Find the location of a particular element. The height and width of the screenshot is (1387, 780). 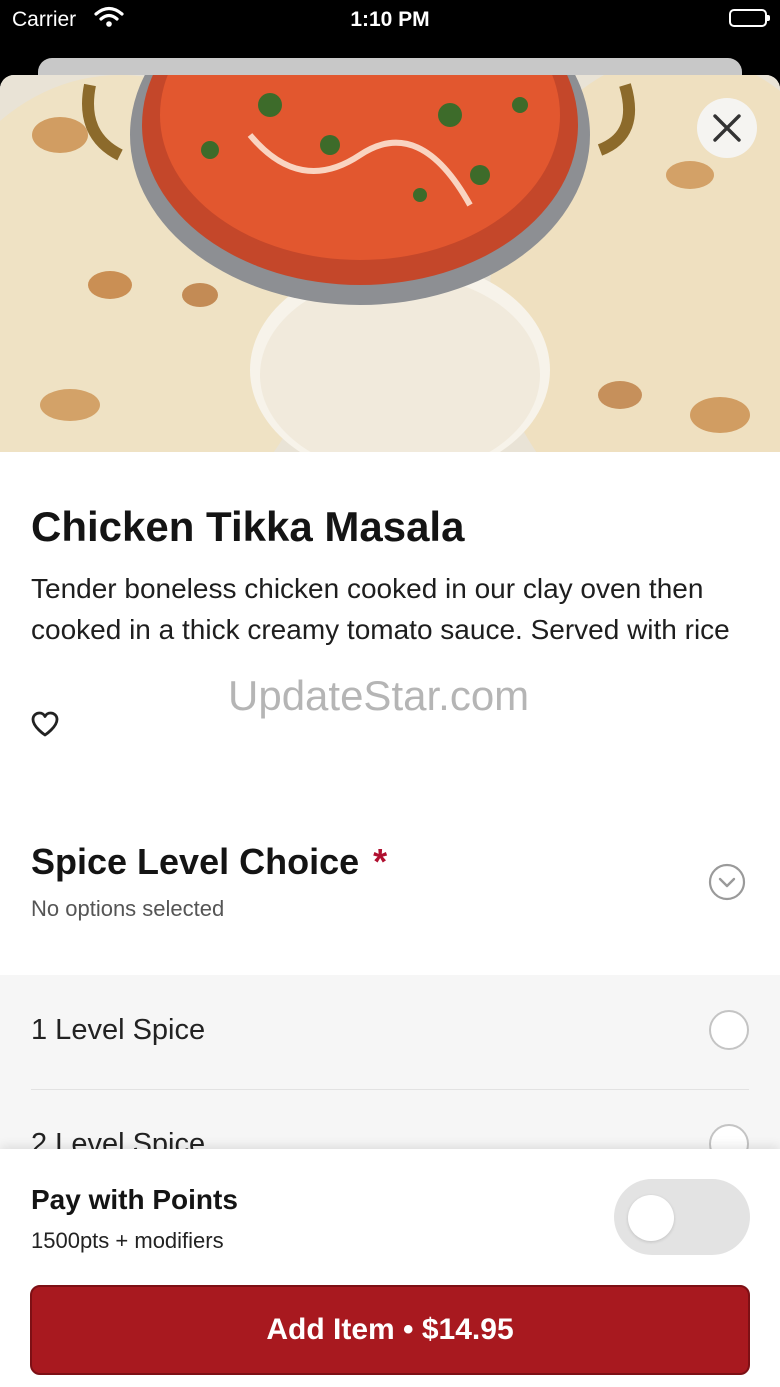

favorite-button is located at coordinates (45, 726).